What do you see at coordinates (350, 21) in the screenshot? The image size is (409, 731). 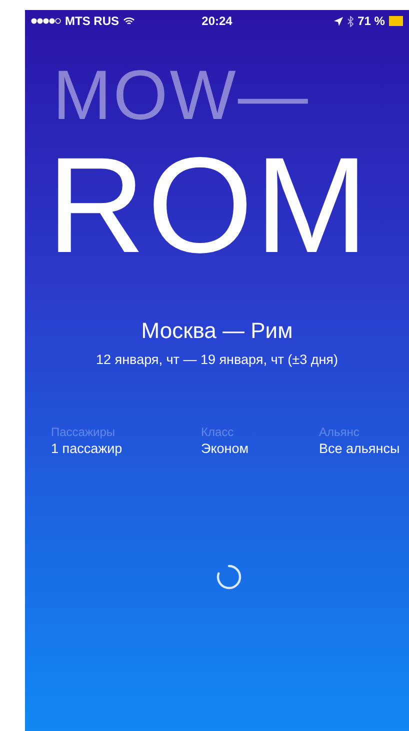 I see `bluetooth-icon` at bounding box center [350, 21].